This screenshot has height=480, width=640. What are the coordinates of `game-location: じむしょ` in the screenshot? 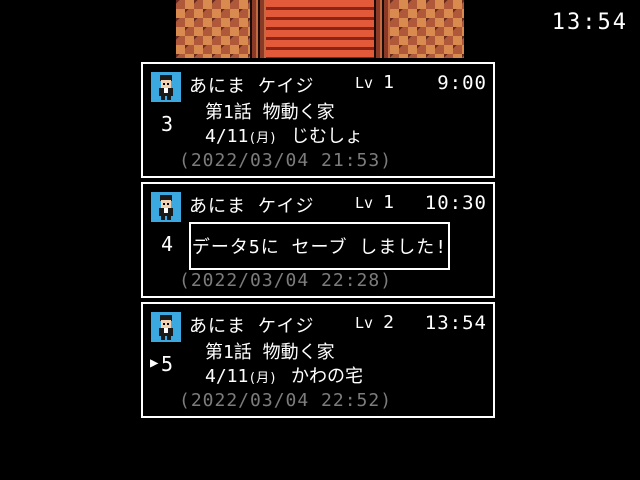 It's located at (327, 136).